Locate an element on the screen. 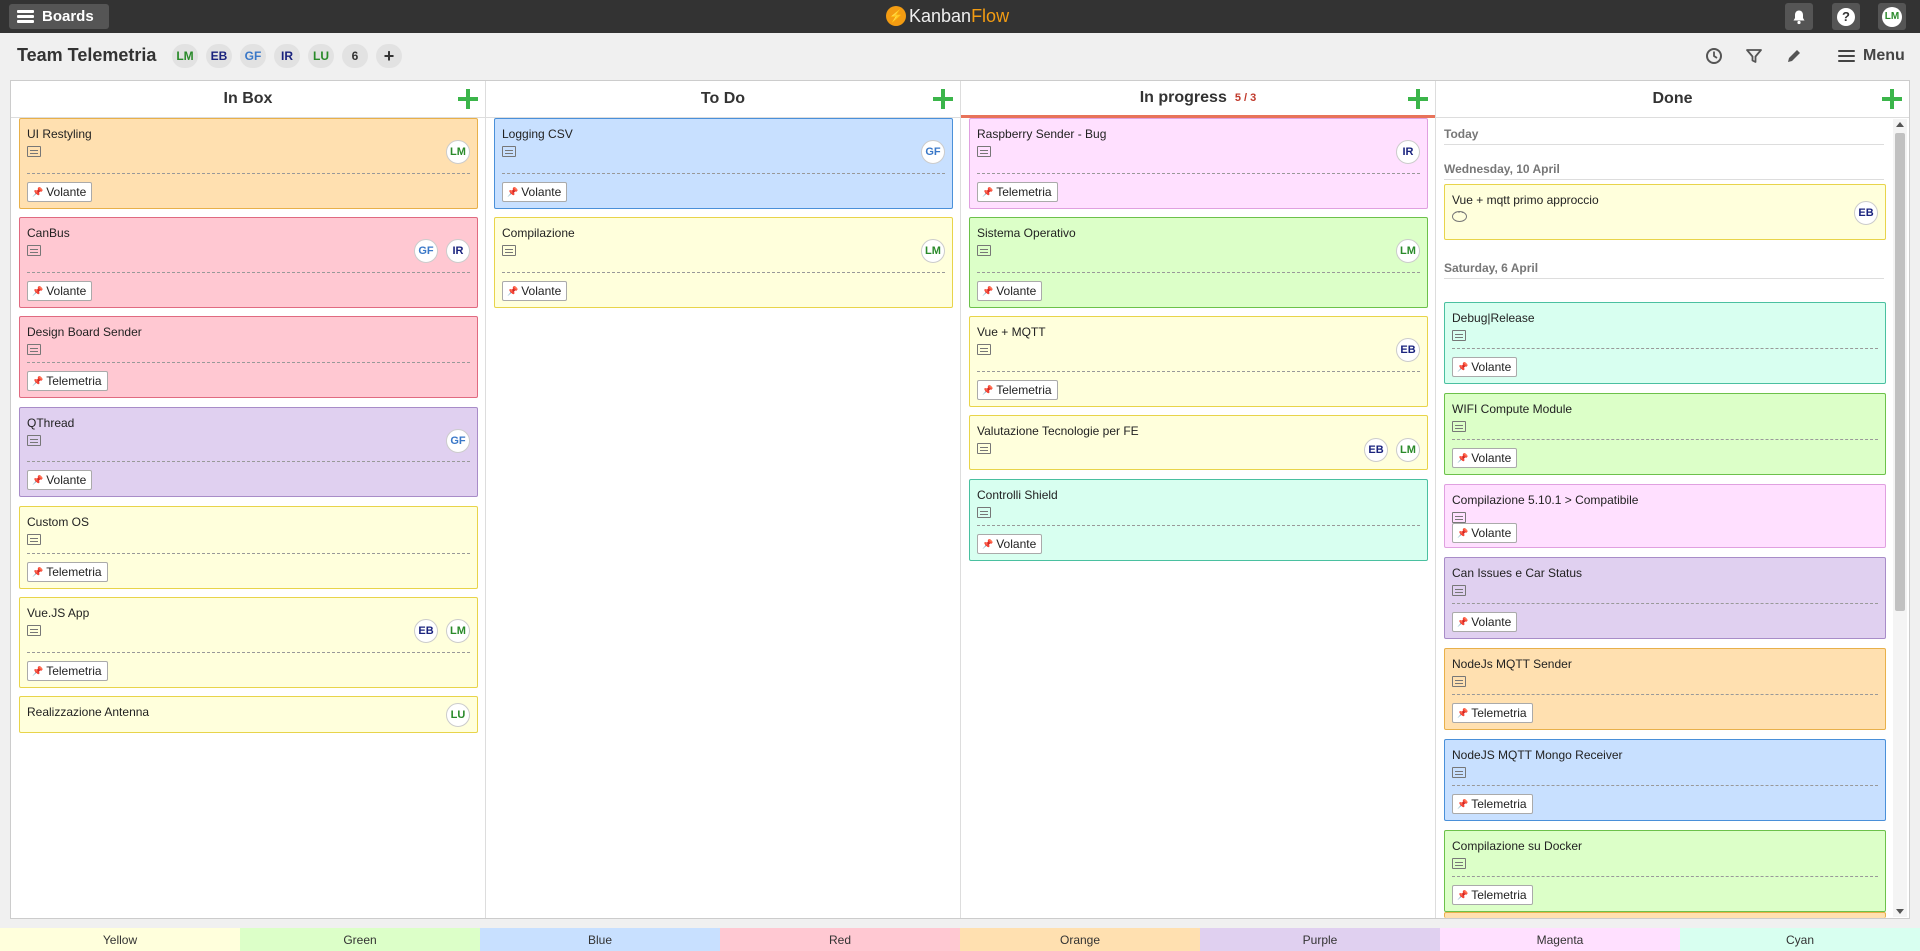  task-card: Raspberry Sender - Bug 📌 Telemetria IR is located at coordinates (1198, 163).